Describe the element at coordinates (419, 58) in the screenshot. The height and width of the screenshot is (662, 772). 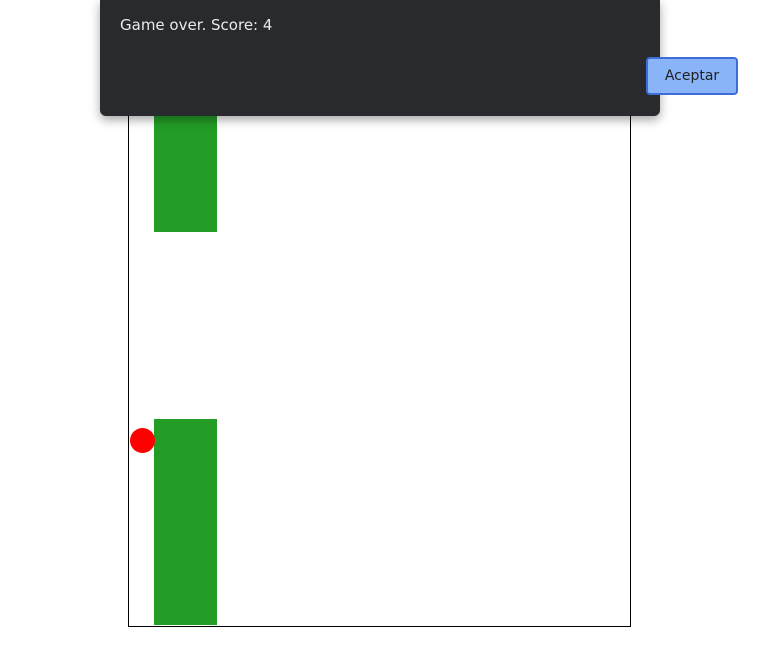
I see `alert-dialog: Game over. Score: 4 Aceptar` at that location.